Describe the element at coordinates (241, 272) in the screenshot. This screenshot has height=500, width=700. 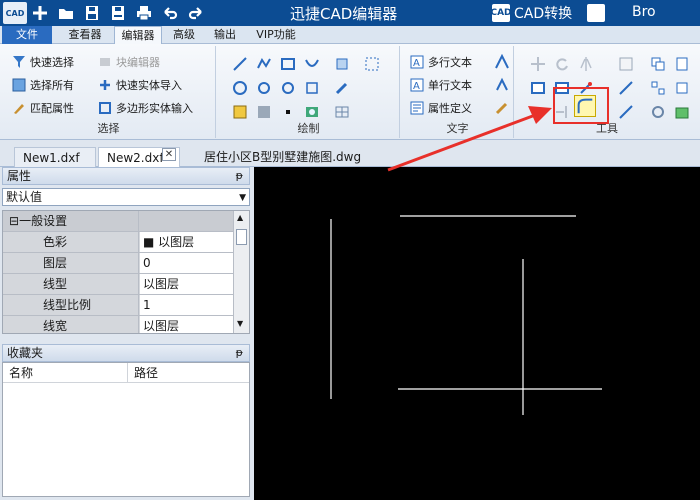
I see `scrollbar: ▲ ▼` at that location.